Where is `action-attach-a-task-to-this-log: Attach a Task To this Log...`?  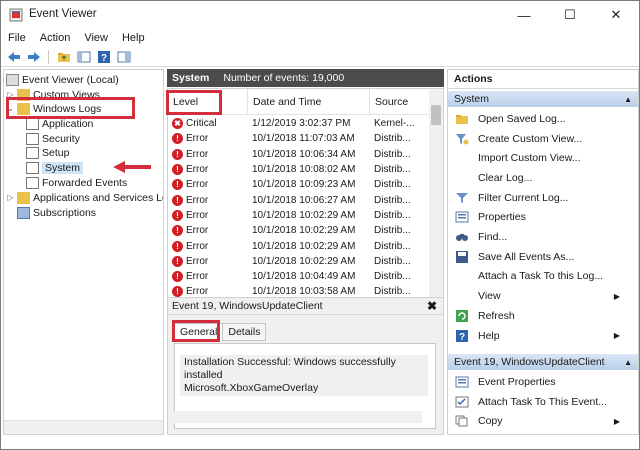
action-attach-a-task-to-this-log: Attach a Task To this Log... is located at coordinates (543, 277).